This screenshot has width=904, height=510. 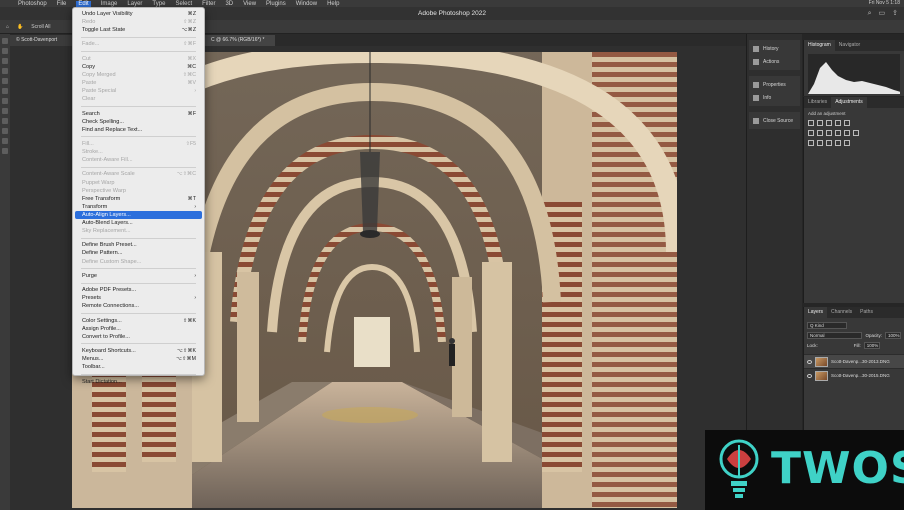 I want to click on search-icon: ⌕, so click(x=870, y=13).